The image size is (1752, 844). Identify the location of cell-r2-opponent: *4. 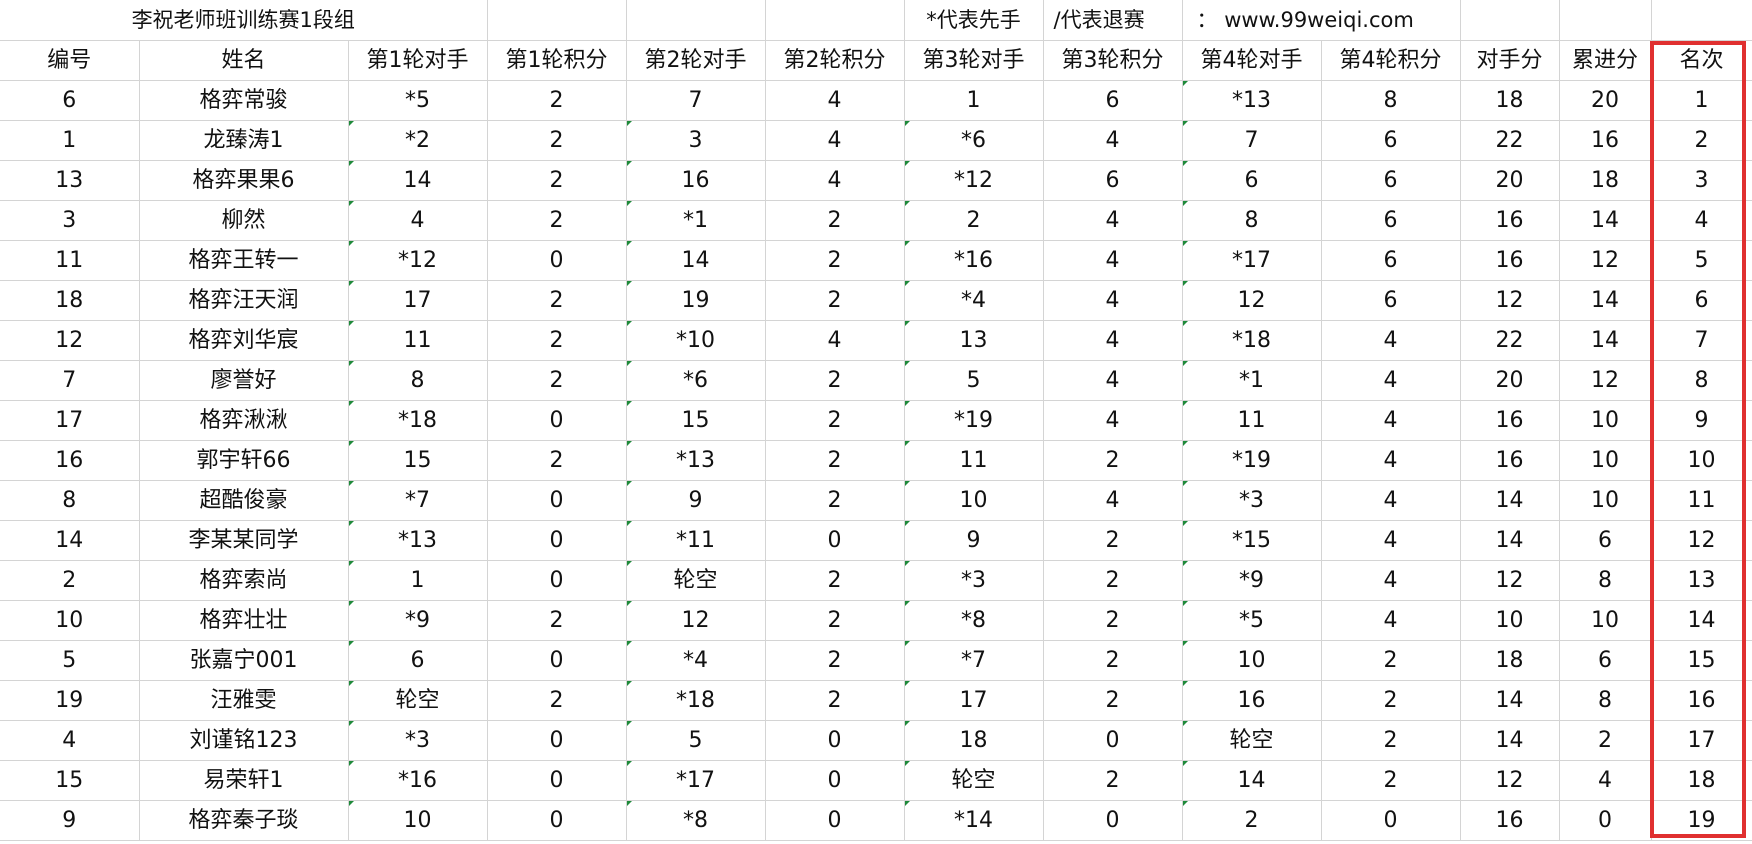
(696, 660).